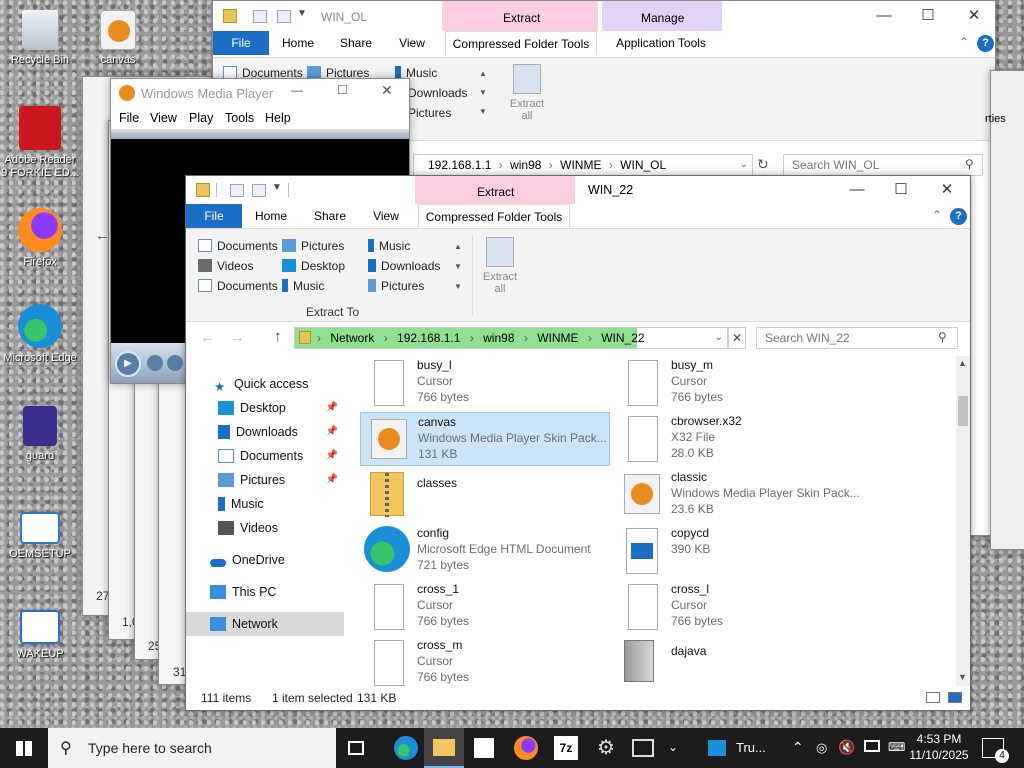 The image size is (1024, 768). I want to click on vertical-scrollbar: ▲ ▼, so click(963, 521).